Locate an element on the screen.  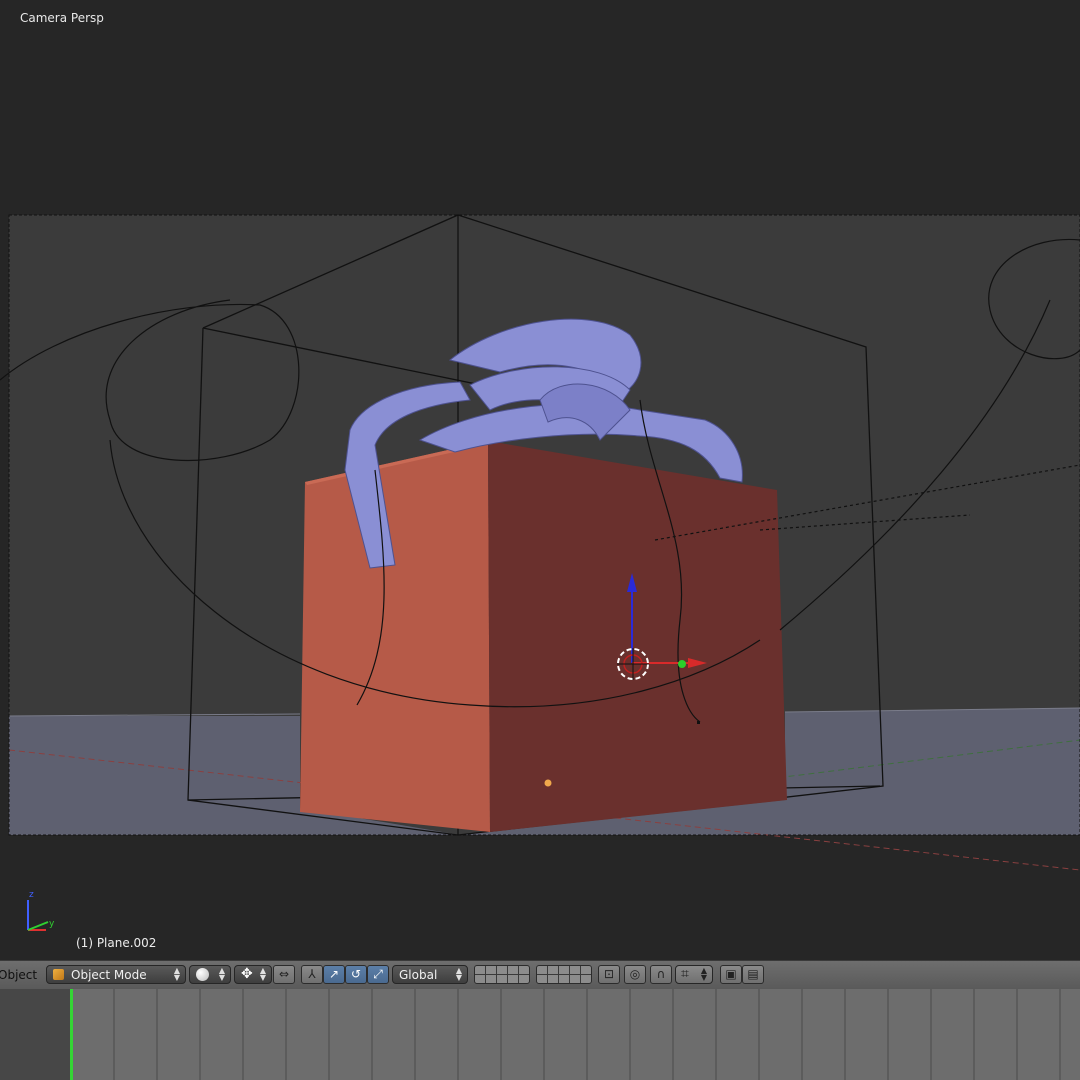
pivot-align-icon: ⇔ is located at coordinates (284, 974).